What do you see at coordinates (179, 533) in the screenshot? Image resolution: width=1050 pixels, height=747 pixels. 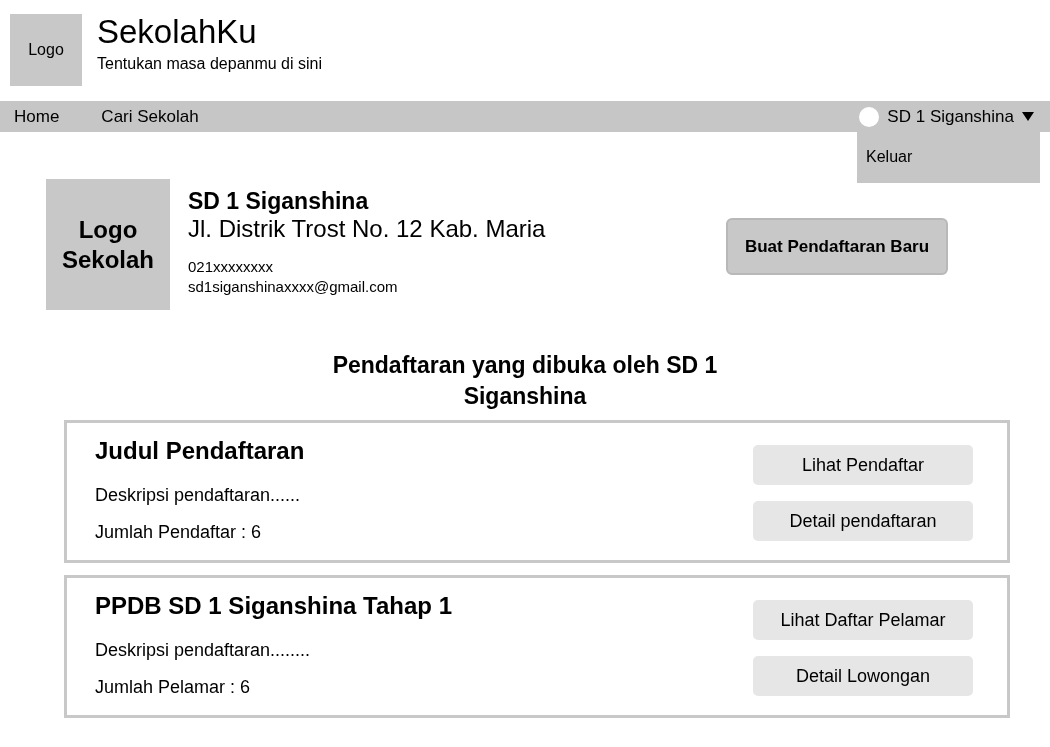 I see `registration-count: Jumlah Pendaftar : 6` at bounding box center [179, 533].